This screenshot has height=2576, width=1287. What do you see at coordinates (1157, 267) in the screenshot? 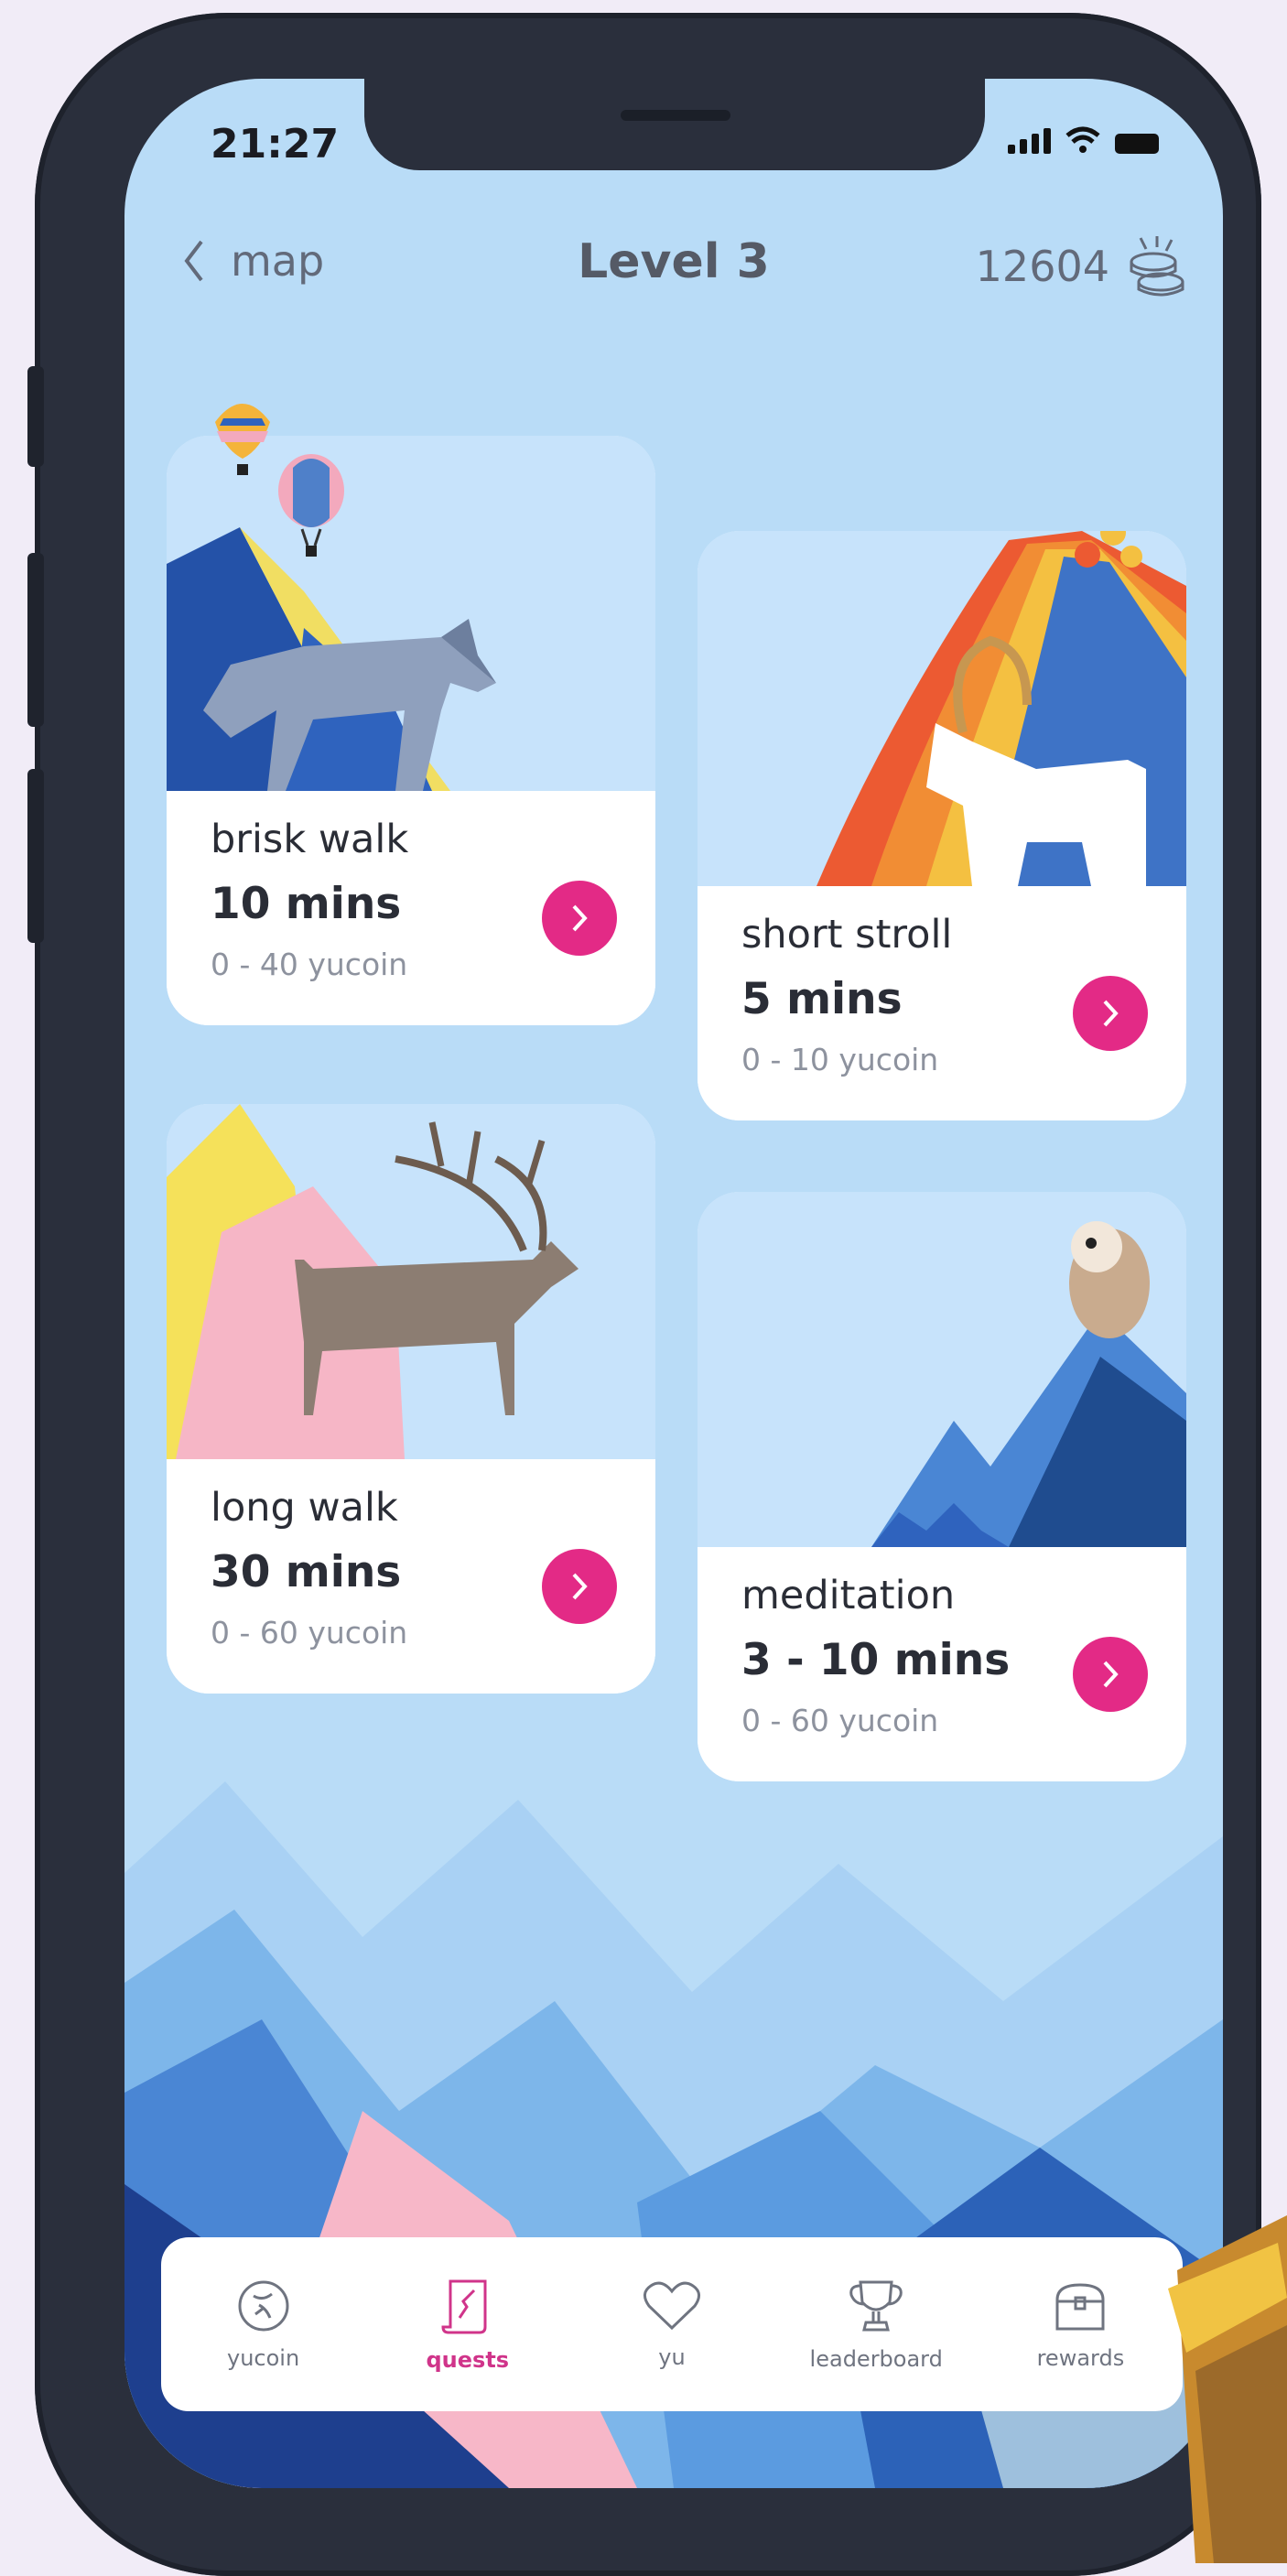
I see `coin-stack-icon` at bounding box center [1157, 267].